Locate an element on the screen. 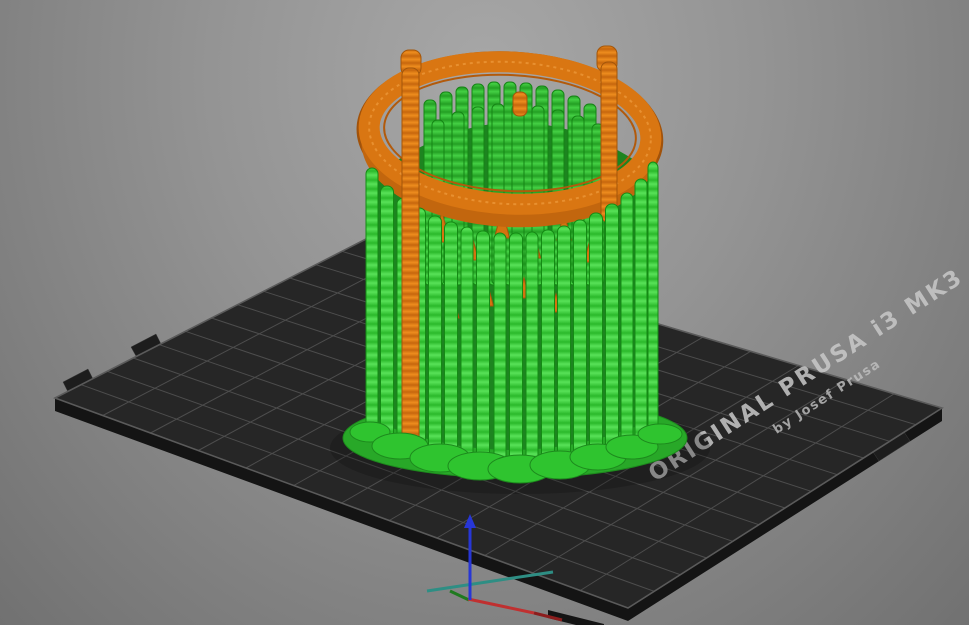 The width and height of the screenshot is (969, 625). support-base-lump is located at coordinates (660, 434).